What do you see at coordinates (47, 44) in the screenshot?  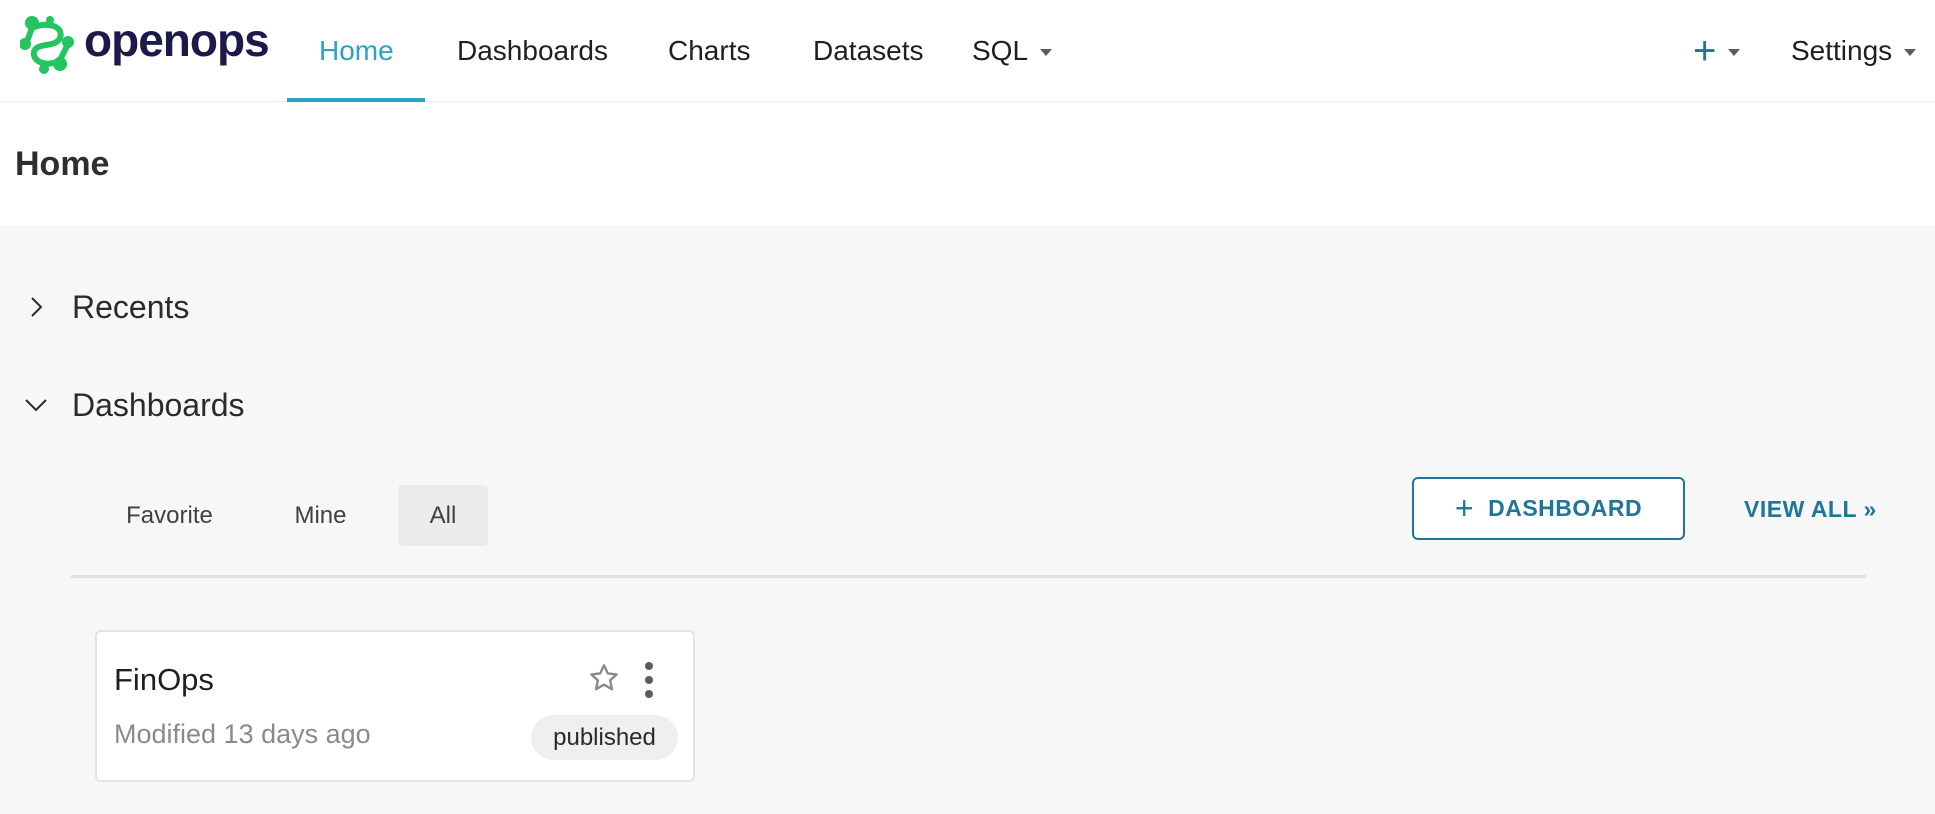 I see `openops-logo-icon` at bounding box center [47, 44].